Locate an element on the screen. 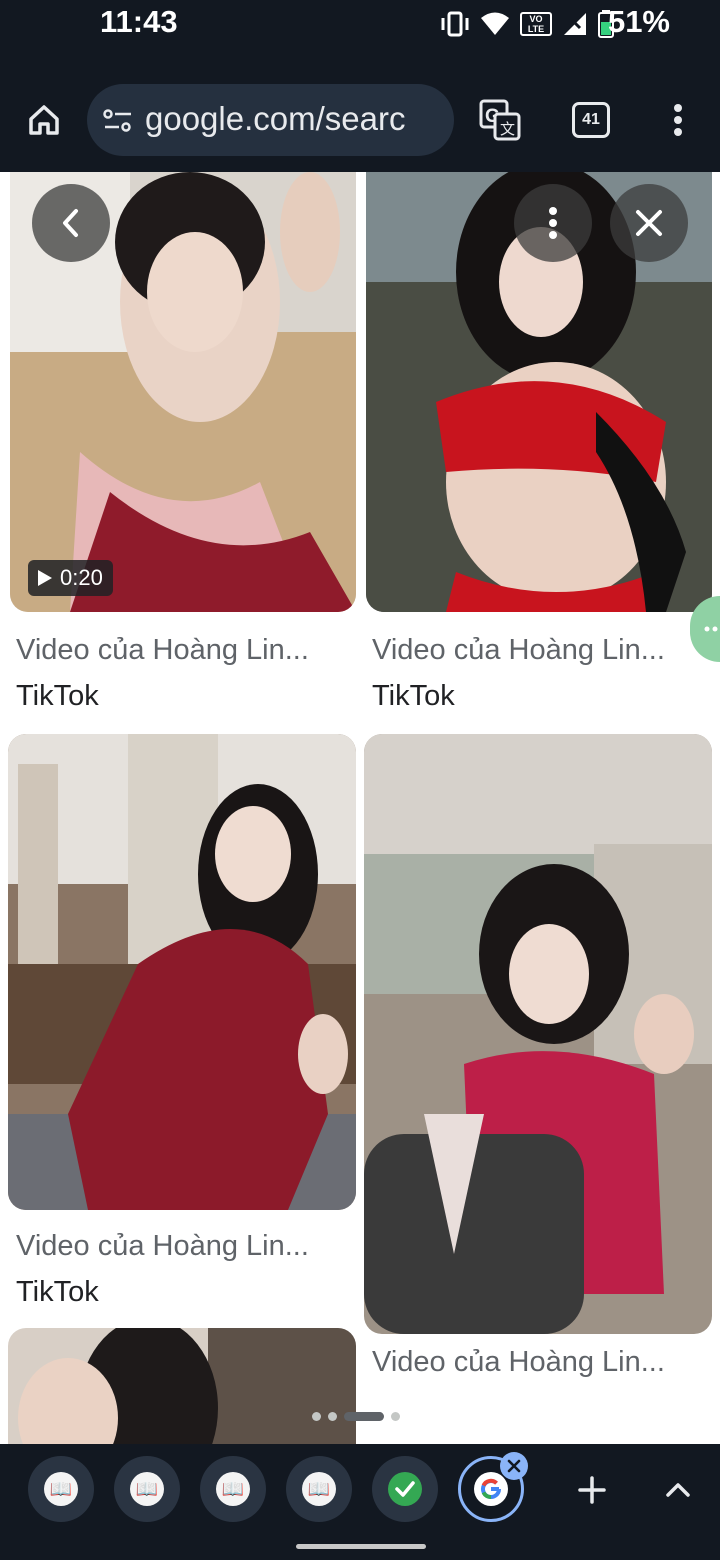 This screenshot has height=1560, width=720. google-favicon-icon is located at coordinates (491, 1489).